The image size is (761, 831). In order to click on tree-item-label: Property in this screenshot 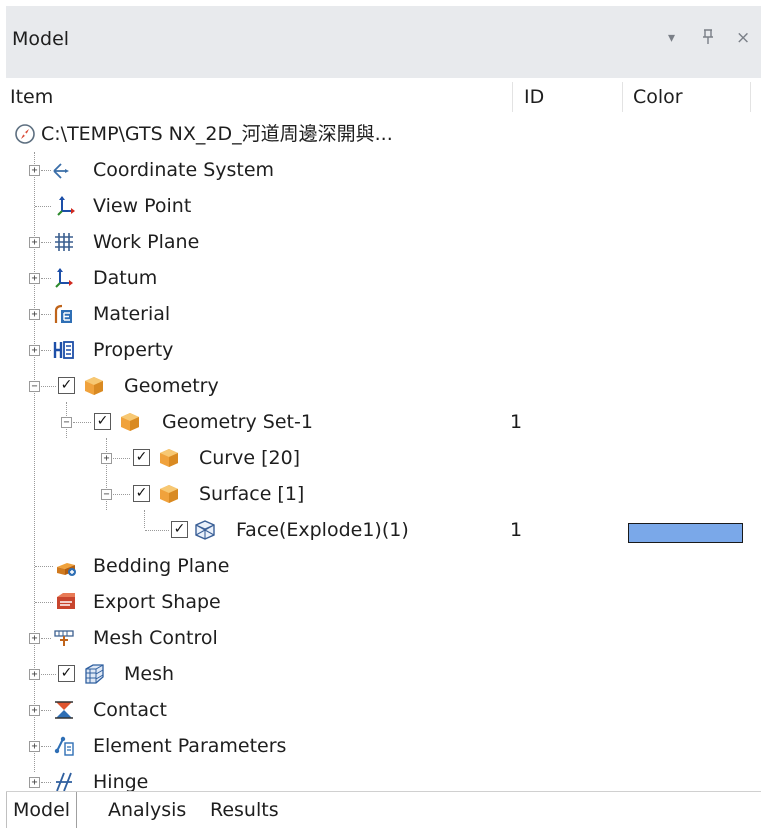, I will do `click(133, 350)`.